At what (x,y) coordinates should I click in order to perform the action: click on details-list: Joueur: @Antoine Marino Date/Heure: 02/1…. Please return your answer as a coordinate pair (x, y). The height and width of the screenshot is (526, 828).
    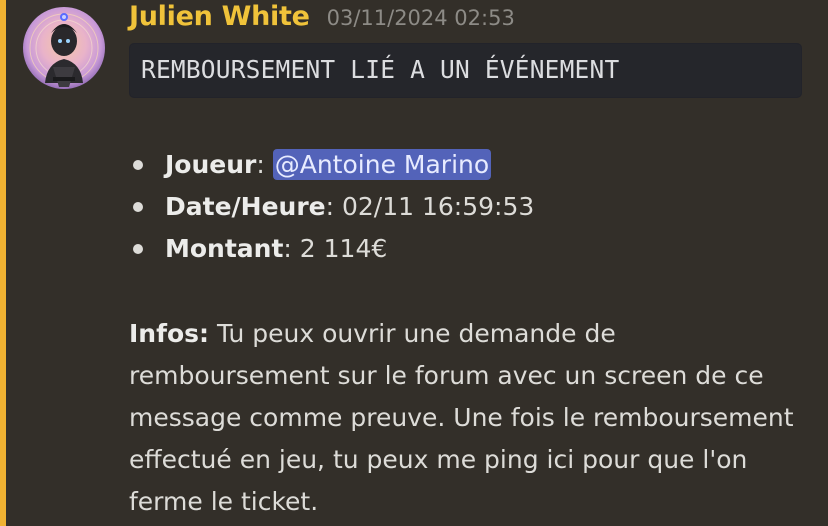
    Looking at the image, I should click on (331, 207).